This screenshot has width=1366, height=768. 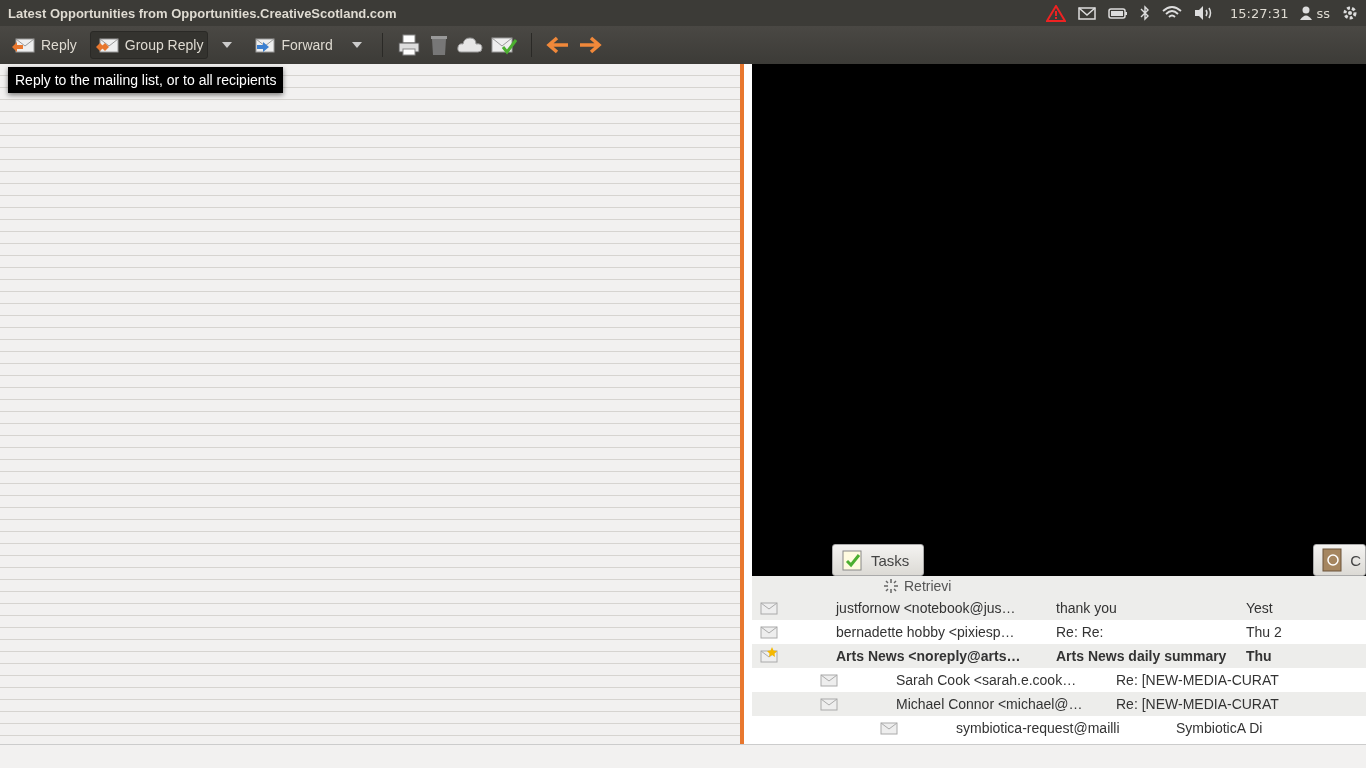 What do you see at coordinates (1172, 13) in the screenshot?
I see `wifi-icon` at bounding box center [1172, 13].